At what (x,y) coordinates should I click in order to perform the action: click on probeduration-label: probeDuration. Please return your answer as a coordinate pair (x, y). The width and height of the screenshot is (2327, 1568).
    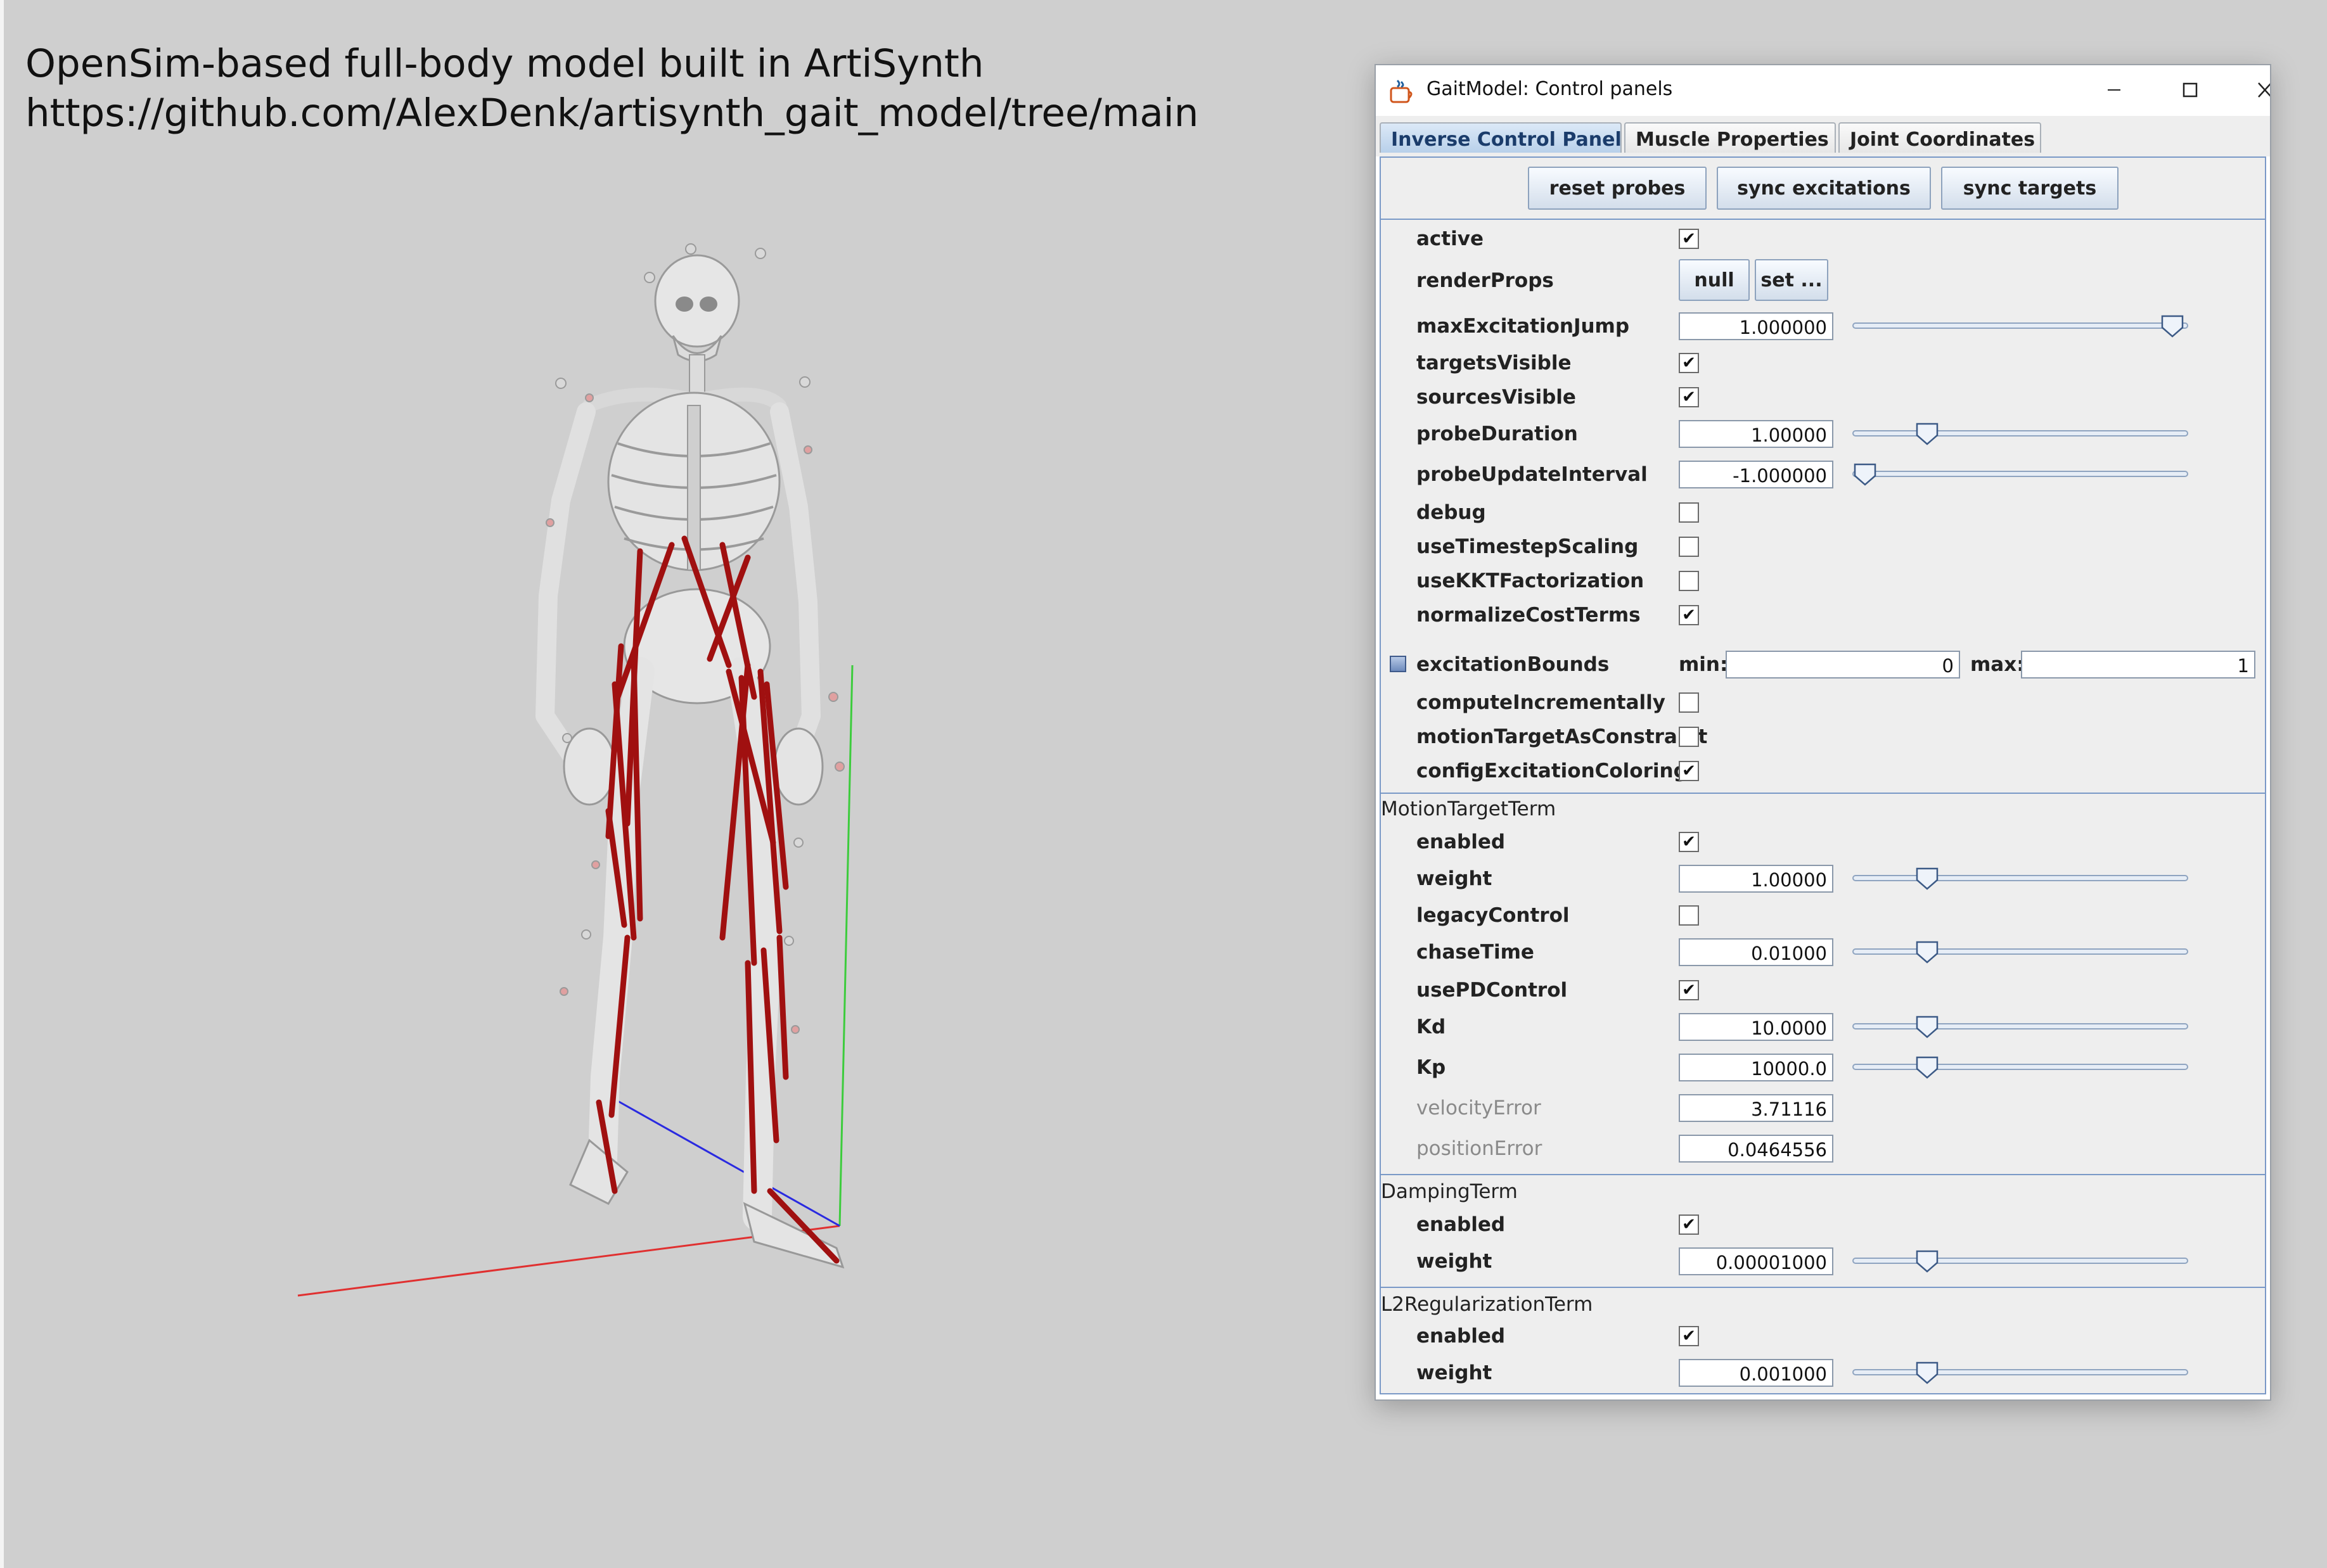
    Looking at the image, I should click on (1497, 434).